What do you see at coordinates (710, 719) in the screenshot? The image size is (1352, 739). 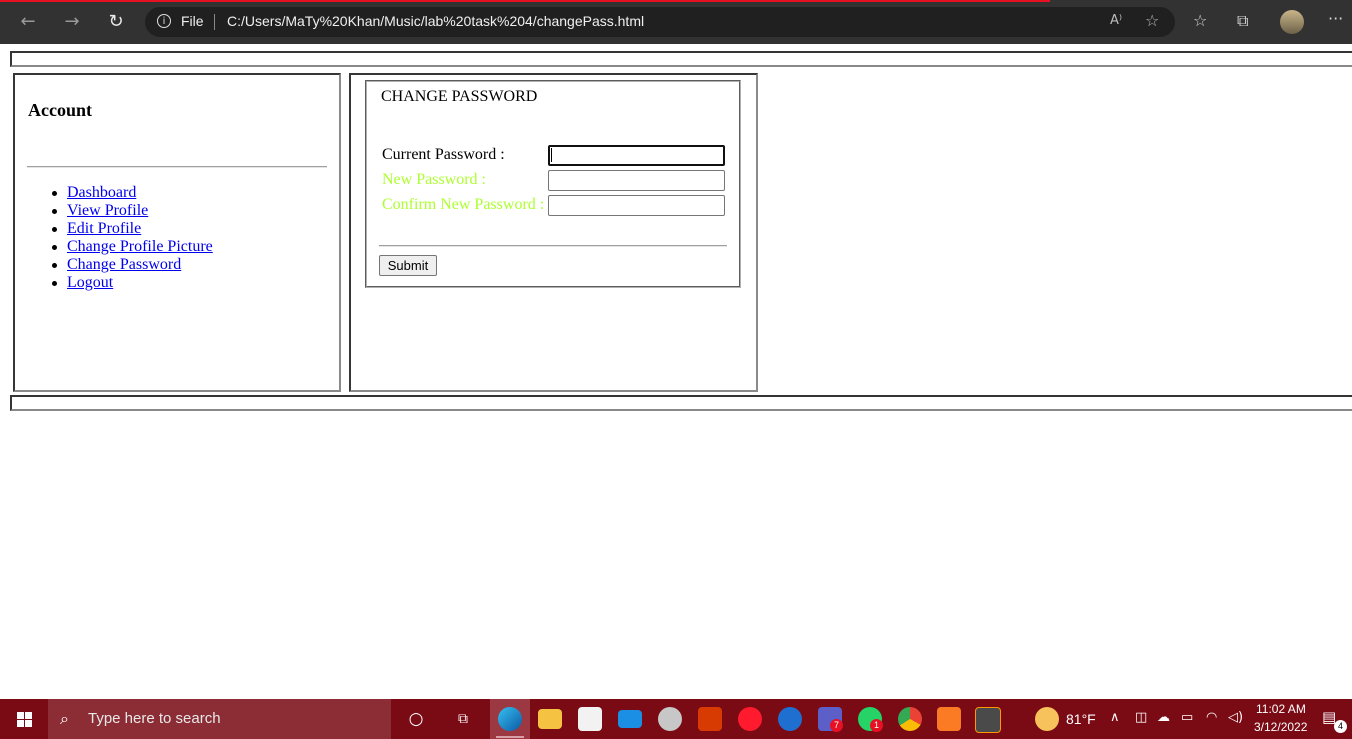 I see `office-icon` at bounding box center [710, 719].